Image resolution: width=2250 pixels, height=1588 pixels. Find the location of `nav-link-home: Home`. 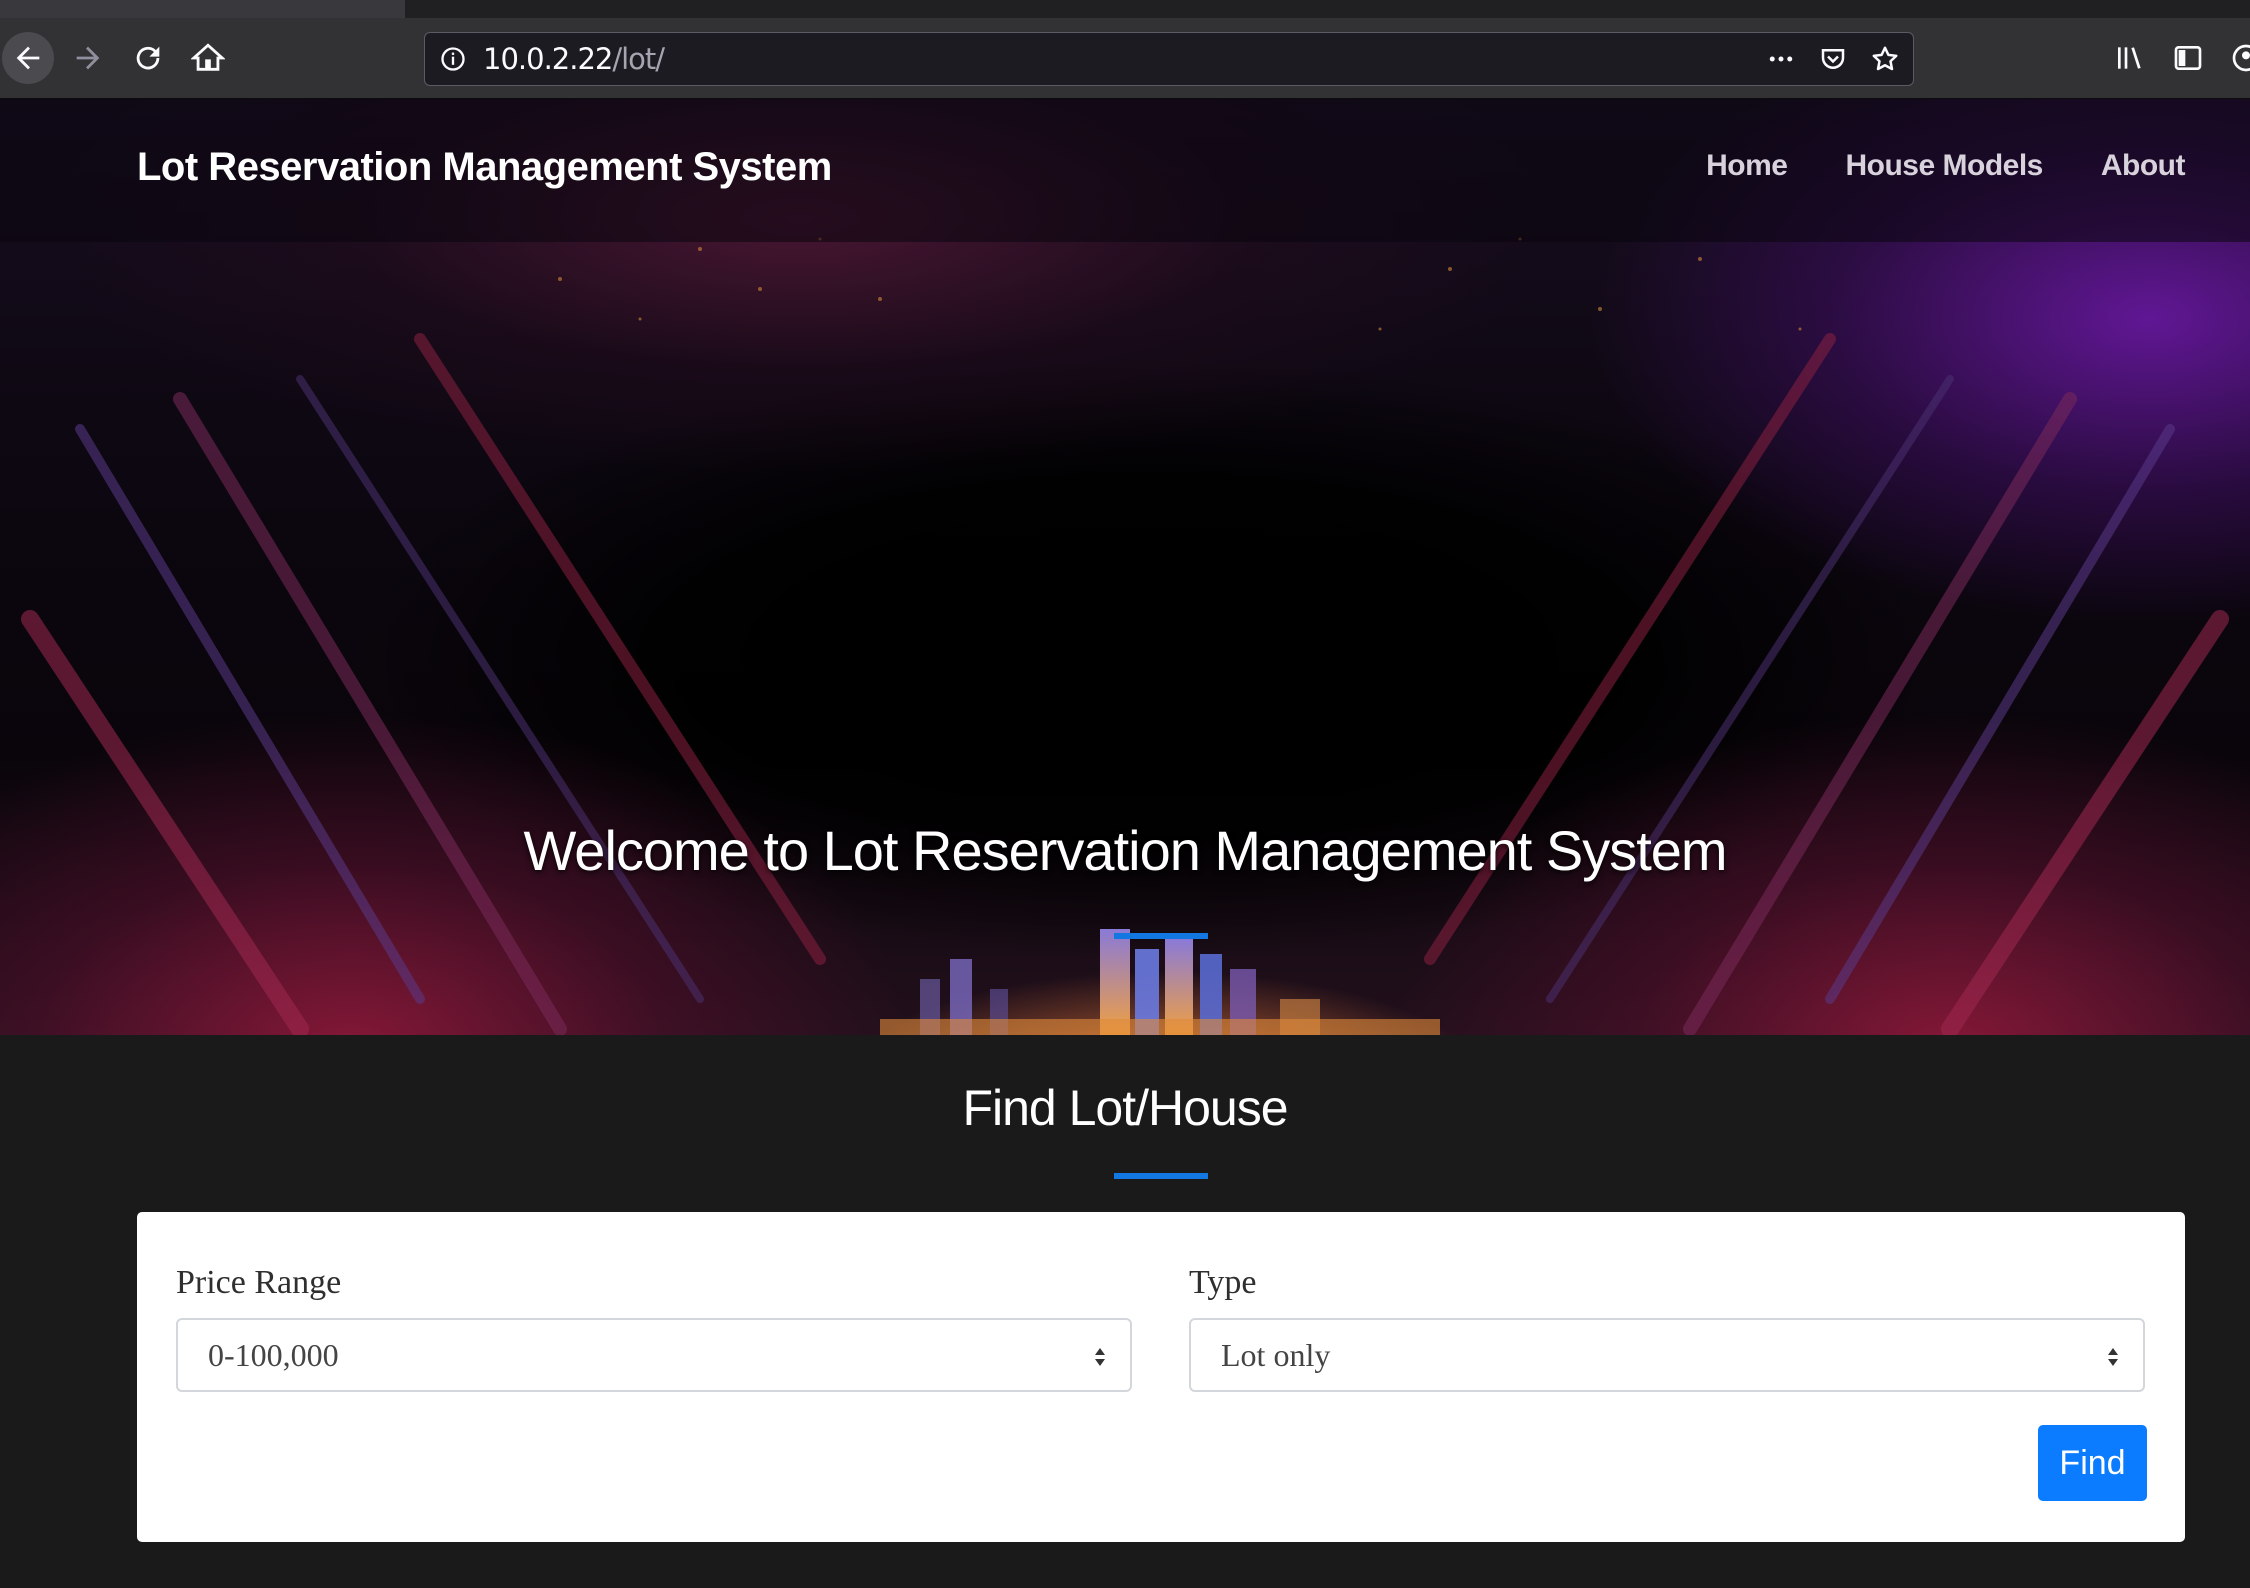

nav-link-home: Home is located at coordinates (1747, 166).